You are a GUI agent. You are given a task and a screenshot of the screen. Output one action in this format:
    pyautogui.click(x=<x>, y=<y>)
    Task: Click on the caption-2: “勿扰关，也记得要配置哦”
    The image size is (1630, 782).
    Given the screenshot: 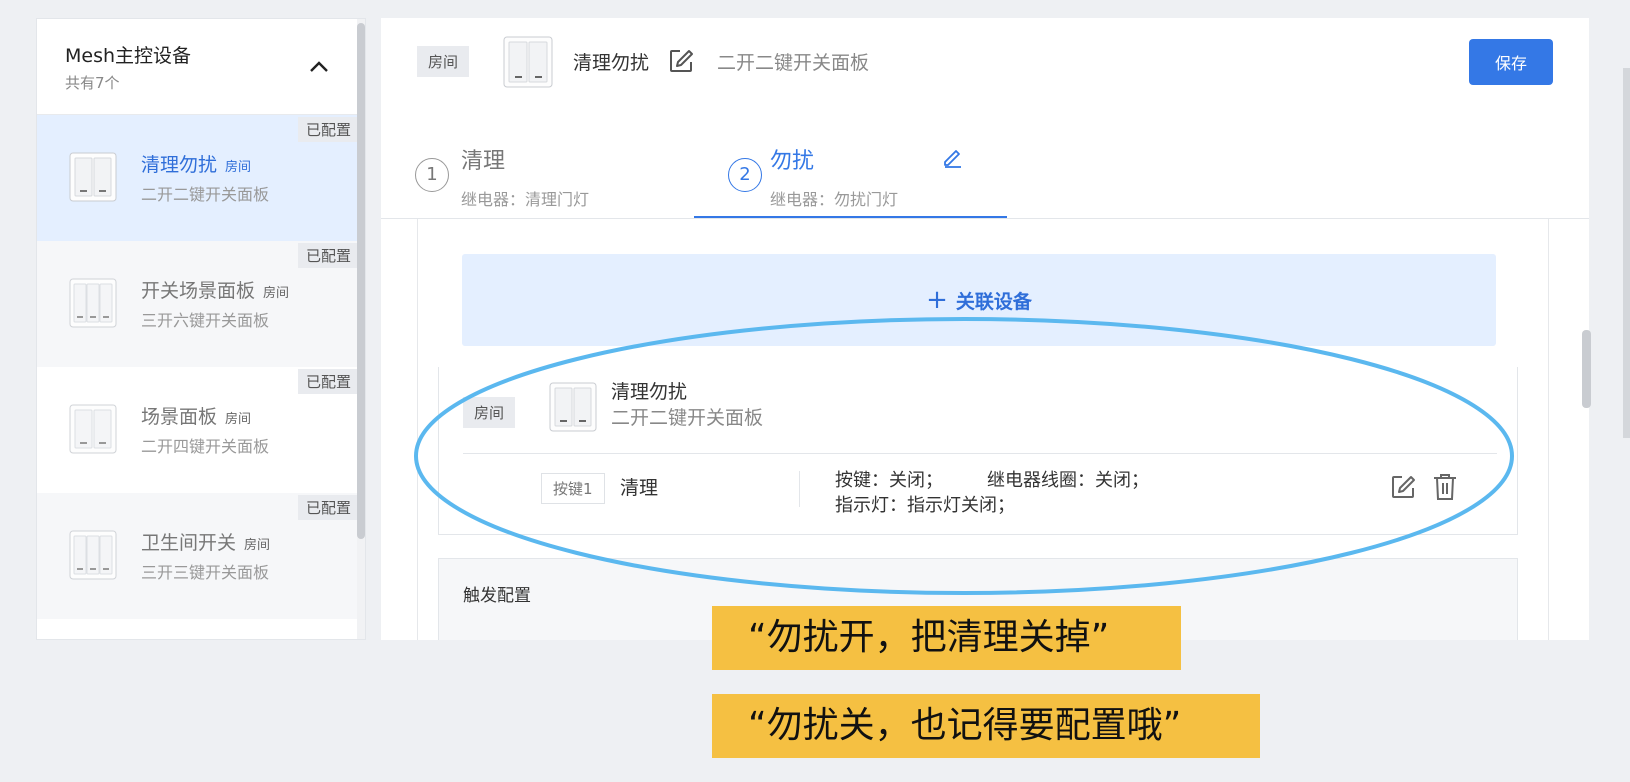 What is the action you would take?
    pyautogui.click(x=986, y=726)
    